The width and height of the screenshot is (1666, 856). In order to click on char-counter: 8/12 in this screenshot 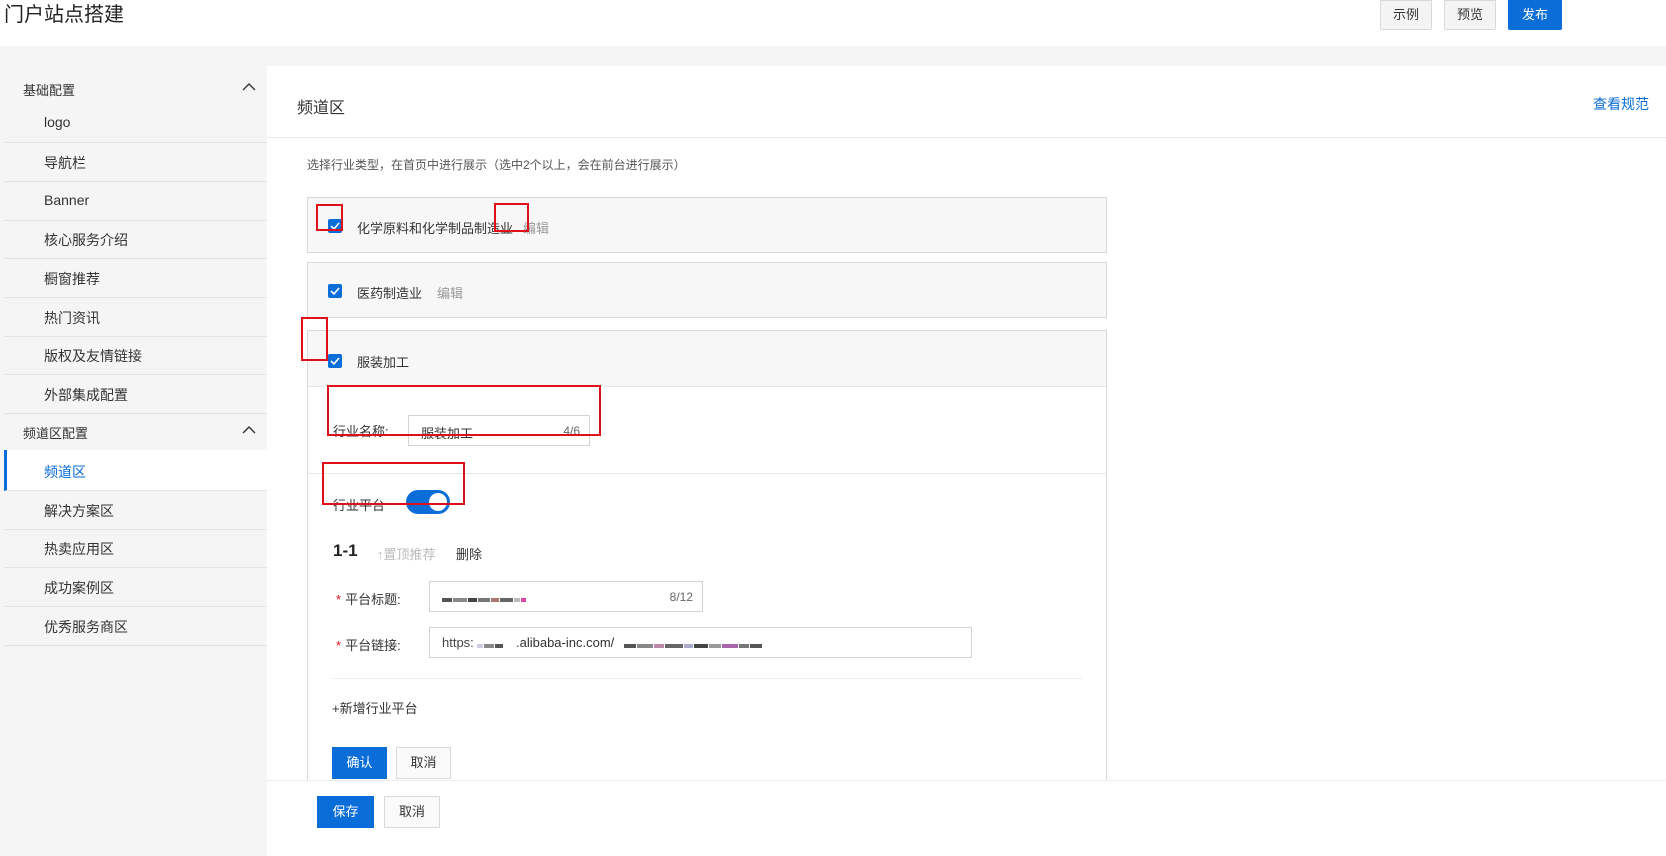, I will do `click(681, 597)`.